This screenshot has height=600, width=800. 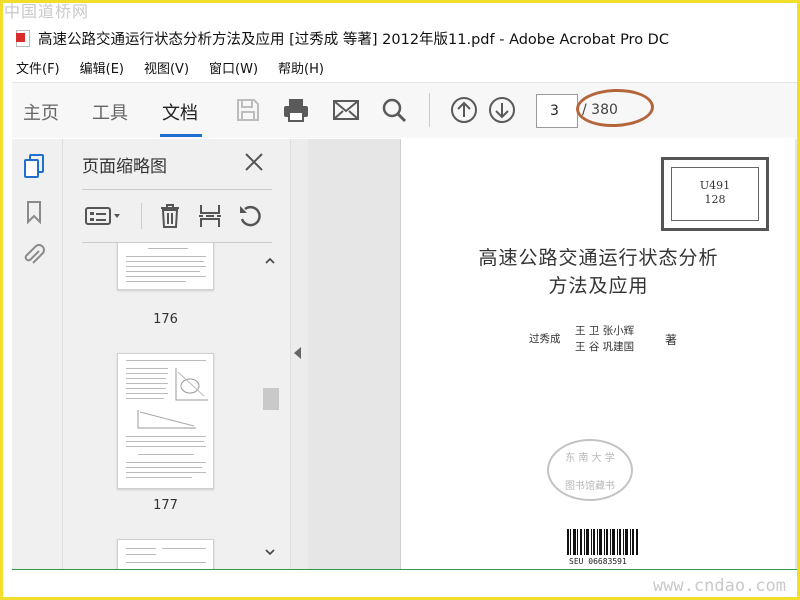 What do you see at coordinates (110, 112) in the screenshot?
I see `tab-tools: 工具` at bounding box center [110, 112].